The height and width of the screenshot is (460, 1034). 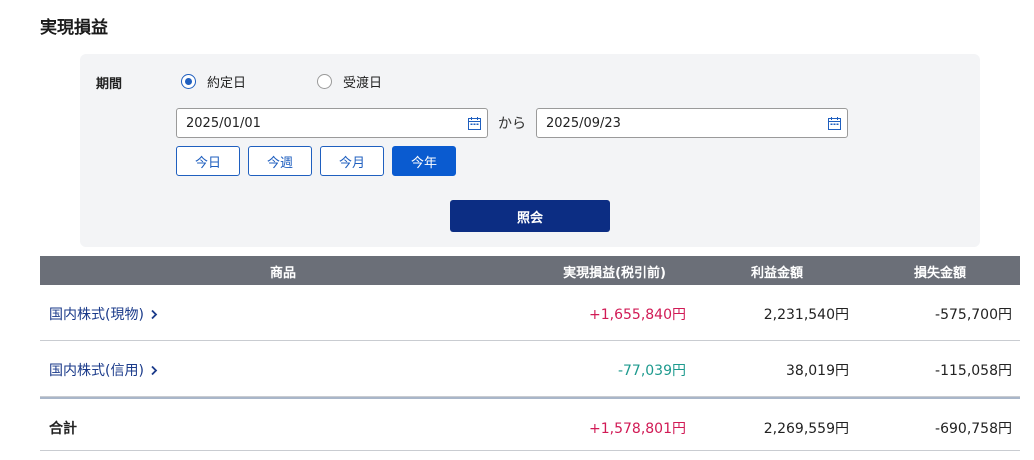 I want to click on period-label: 期間, so click(x=109, y=84).